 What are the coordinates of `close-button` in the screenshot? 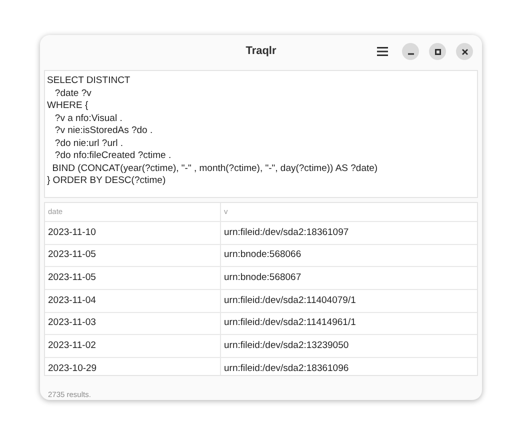 It's located at (464, 51).